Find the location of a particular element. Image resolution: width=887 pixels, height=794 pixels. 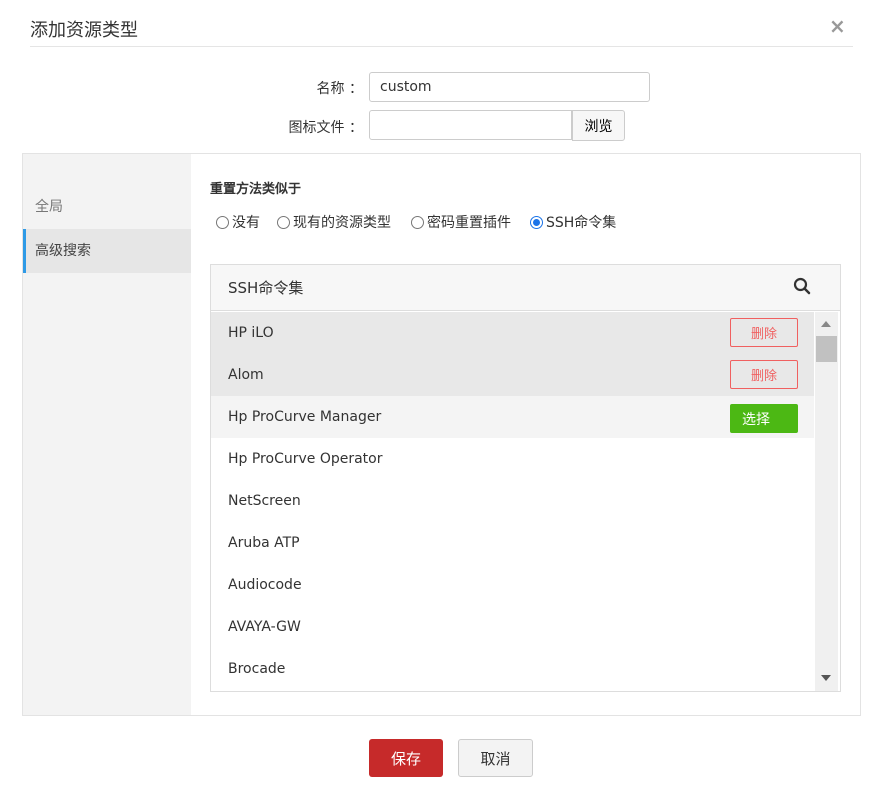

list-title: SSH命令集 is located at coordinates (266, 288).